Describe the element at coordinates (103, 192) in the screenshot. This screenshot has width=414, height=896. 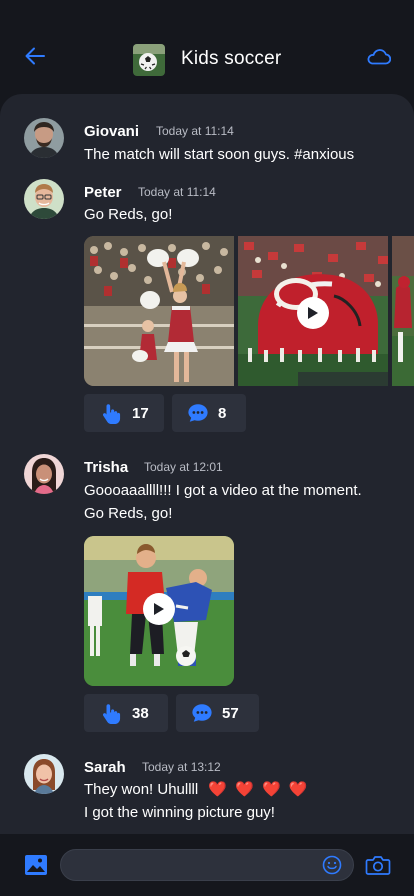
I see `sender-name: Peter` at that location.